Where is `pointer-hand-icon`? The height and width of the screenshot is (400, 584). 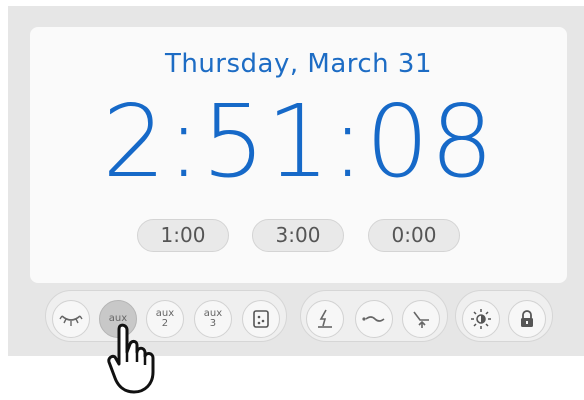 pointer-hand-icon is located at coordinates (139, 359).